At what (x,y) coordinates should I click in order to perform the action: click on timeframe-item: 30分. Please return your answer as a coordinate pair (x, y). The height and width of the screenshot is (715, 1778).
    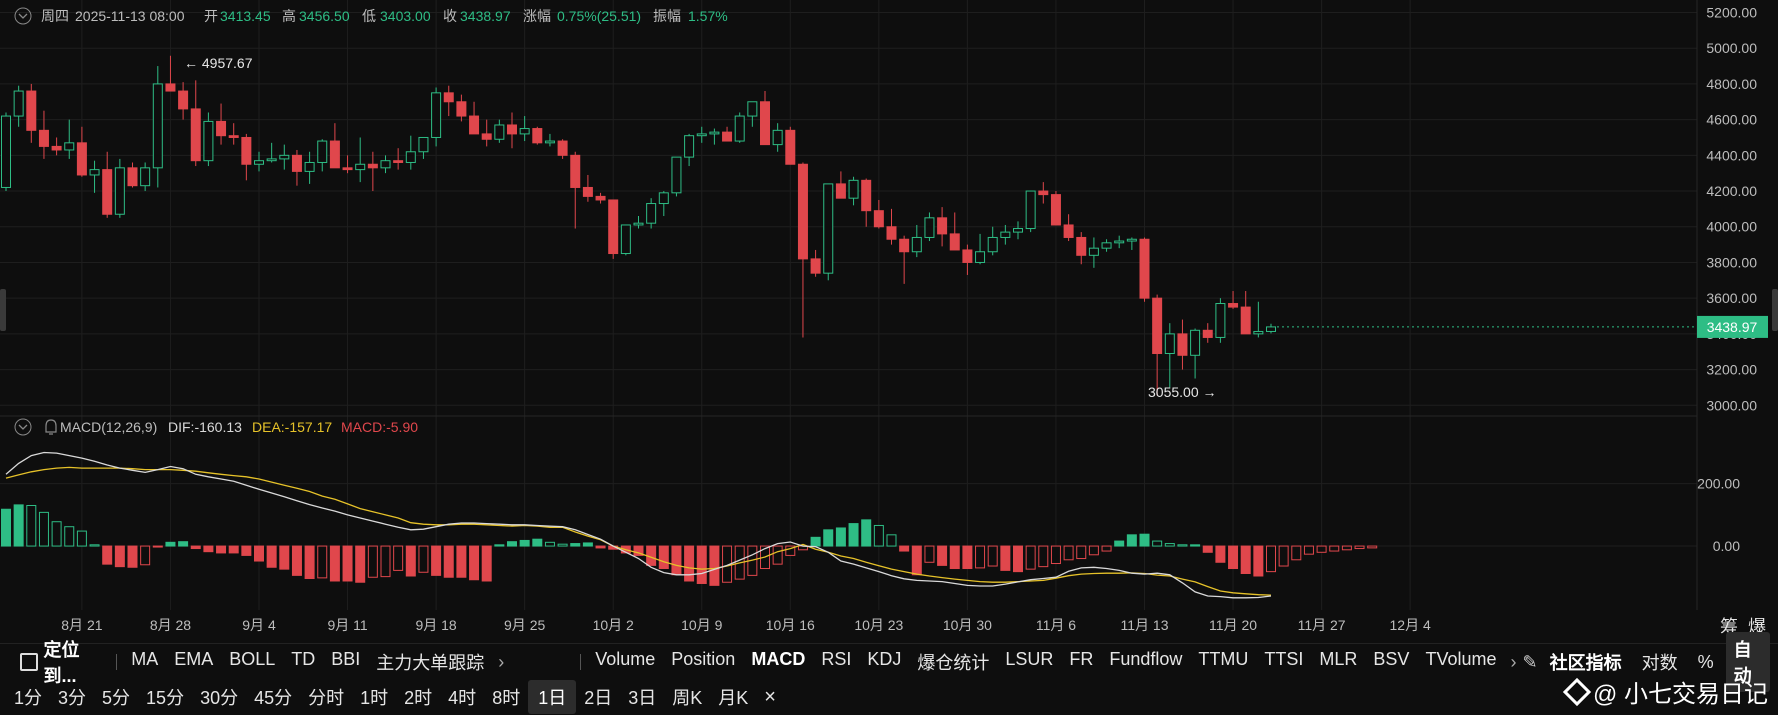
    Looking at the image, I should click on (219, 697).